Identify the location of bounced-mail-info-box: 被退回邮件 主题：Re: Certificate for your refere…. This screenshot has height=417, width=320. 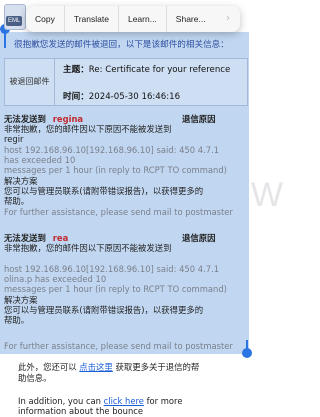
(126, 82).